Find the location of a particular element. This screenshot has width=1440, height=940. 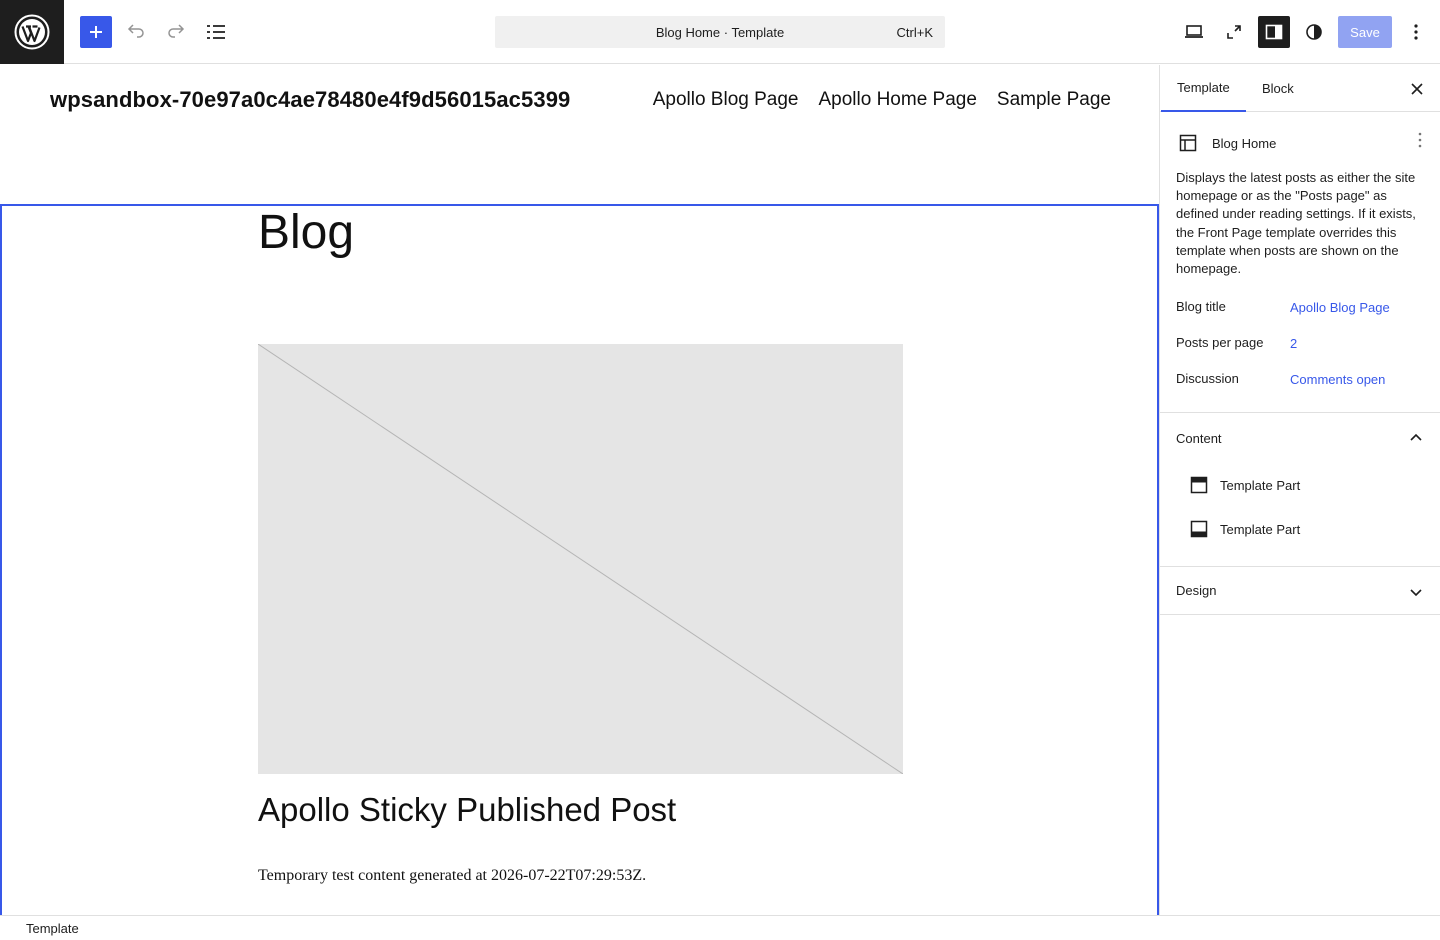

editor-header: Blog Home · Template Ctrl+K Save is located at coordinates (720, 32).